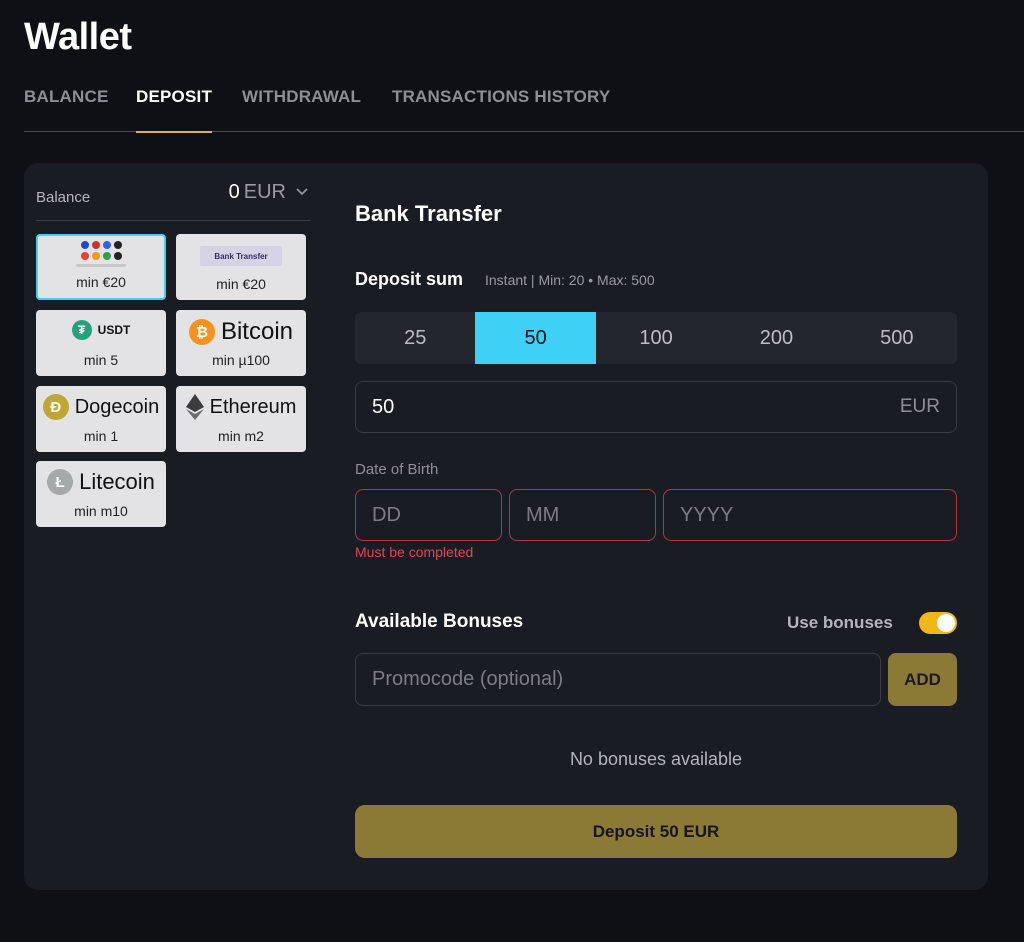  I want to click on amount-option-500: 500, so click(897, 338).